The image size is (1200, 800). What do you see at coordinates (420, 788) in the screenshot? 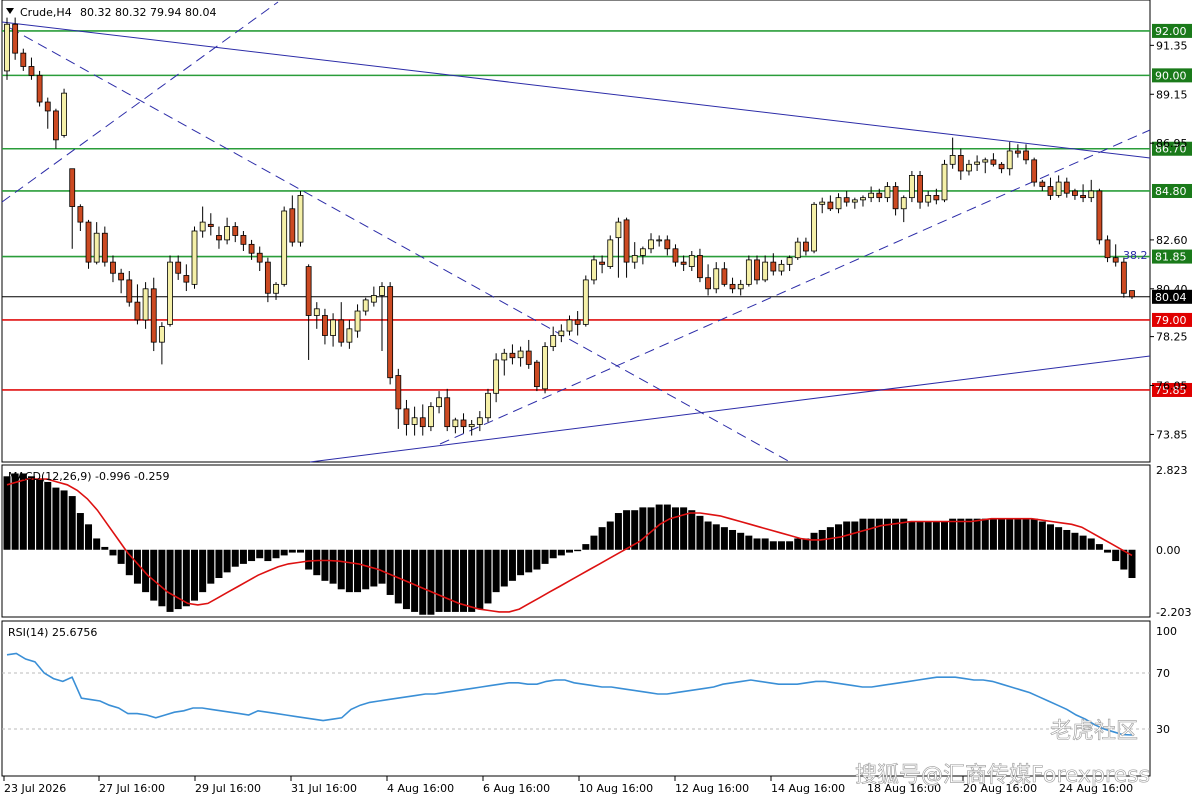
I see `time-tick-label: 4 Aug 16:00` at bounding box center [420, 788].